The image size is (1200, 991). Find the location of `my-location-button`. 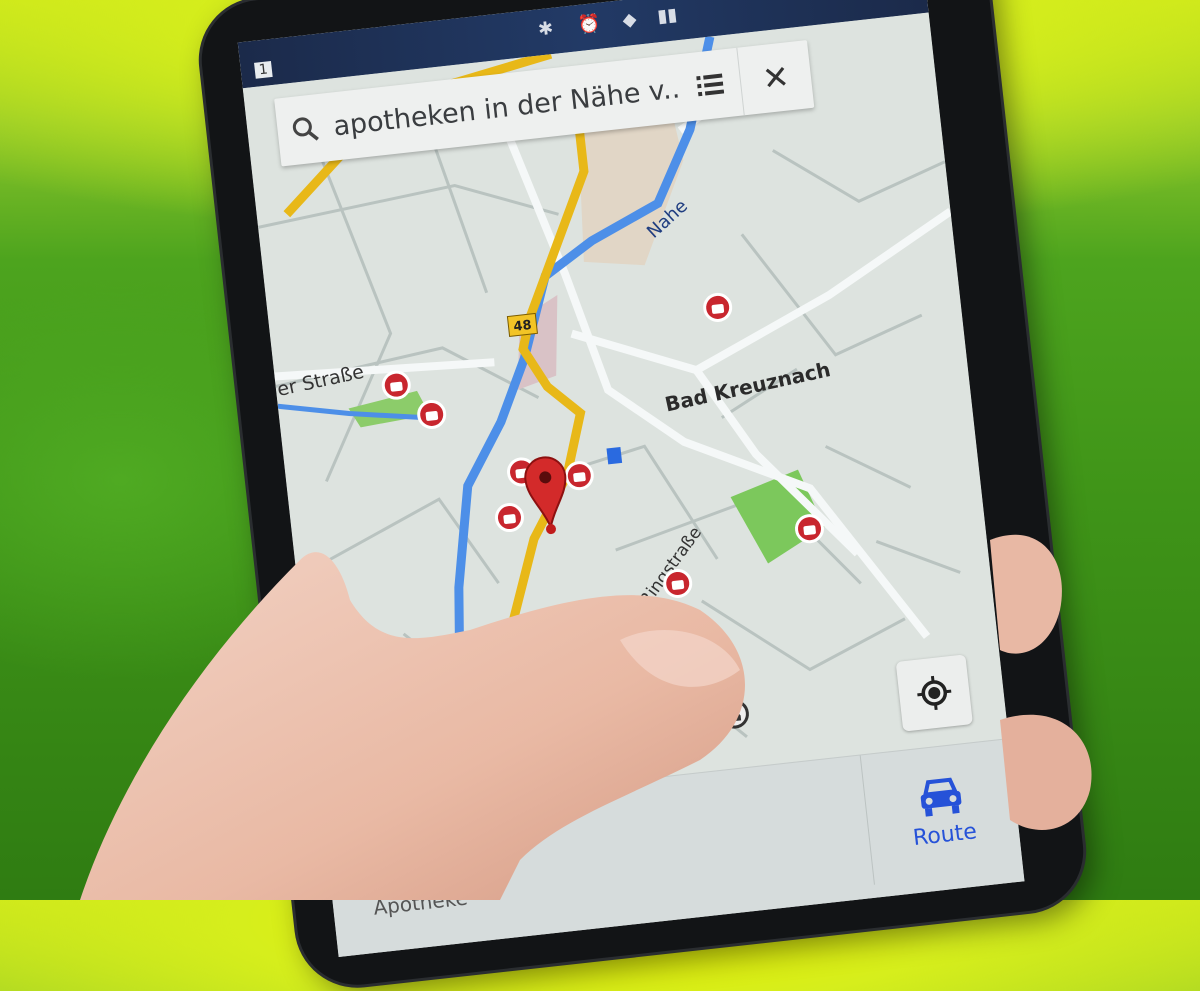

my-location-button is located at coordinates (934, 693).